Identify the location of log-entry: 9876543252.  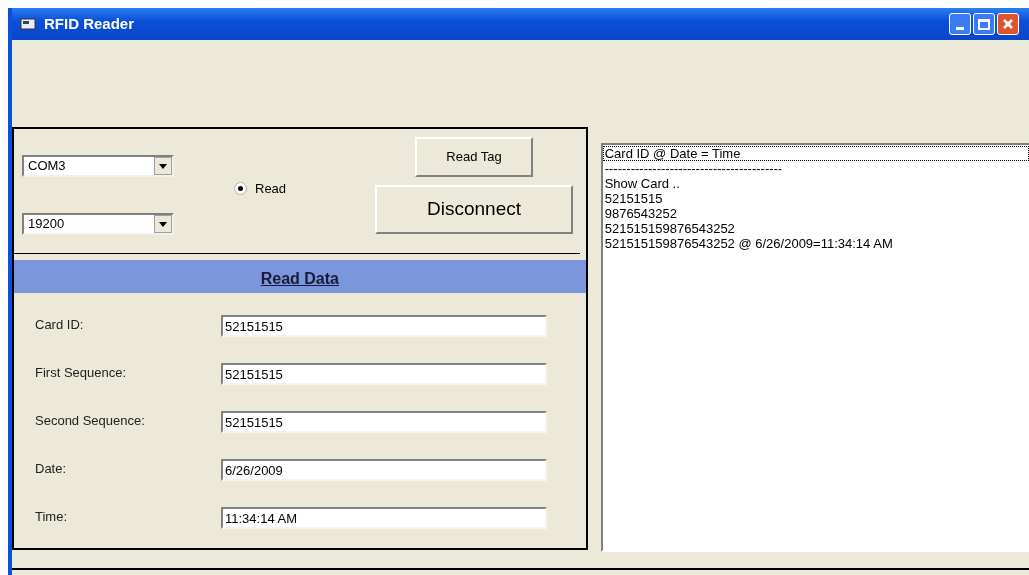
(815, 213).